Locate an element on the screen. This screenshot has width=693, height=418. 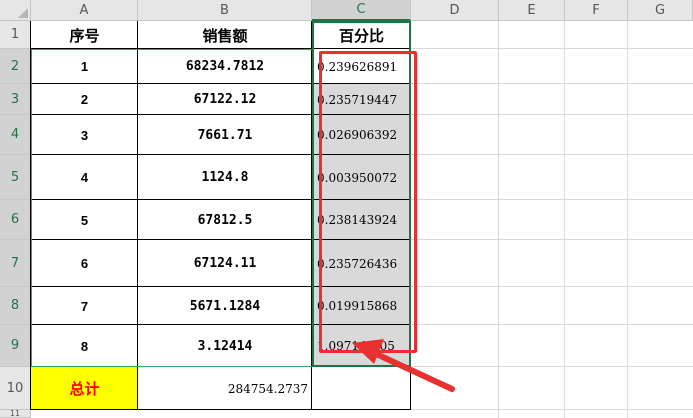
header-cell-index: 序号 is located at coordinates (84, 35).